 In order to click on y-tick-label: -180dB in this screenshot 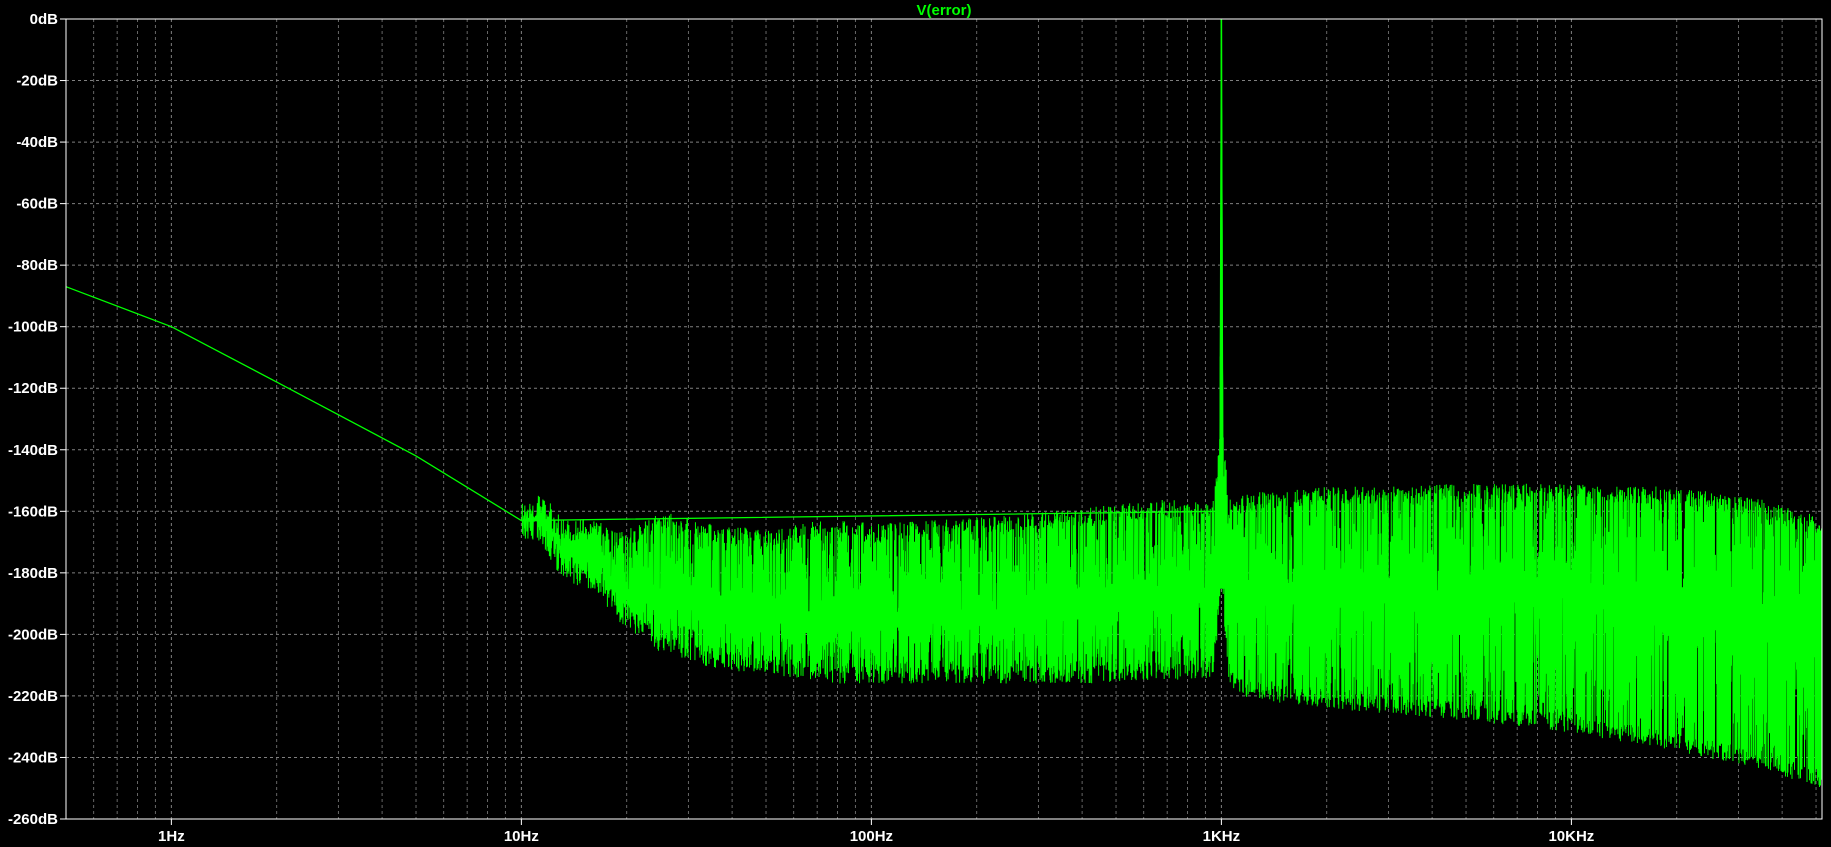, I will do `click(33, 573)`.